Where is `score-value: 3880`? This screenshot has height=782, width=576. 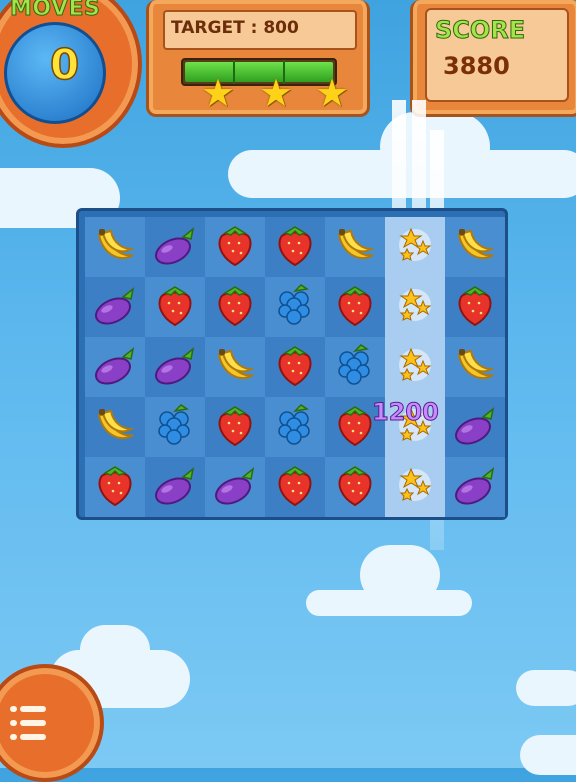
score-value: 3880 is located at coordinates (476, 66).